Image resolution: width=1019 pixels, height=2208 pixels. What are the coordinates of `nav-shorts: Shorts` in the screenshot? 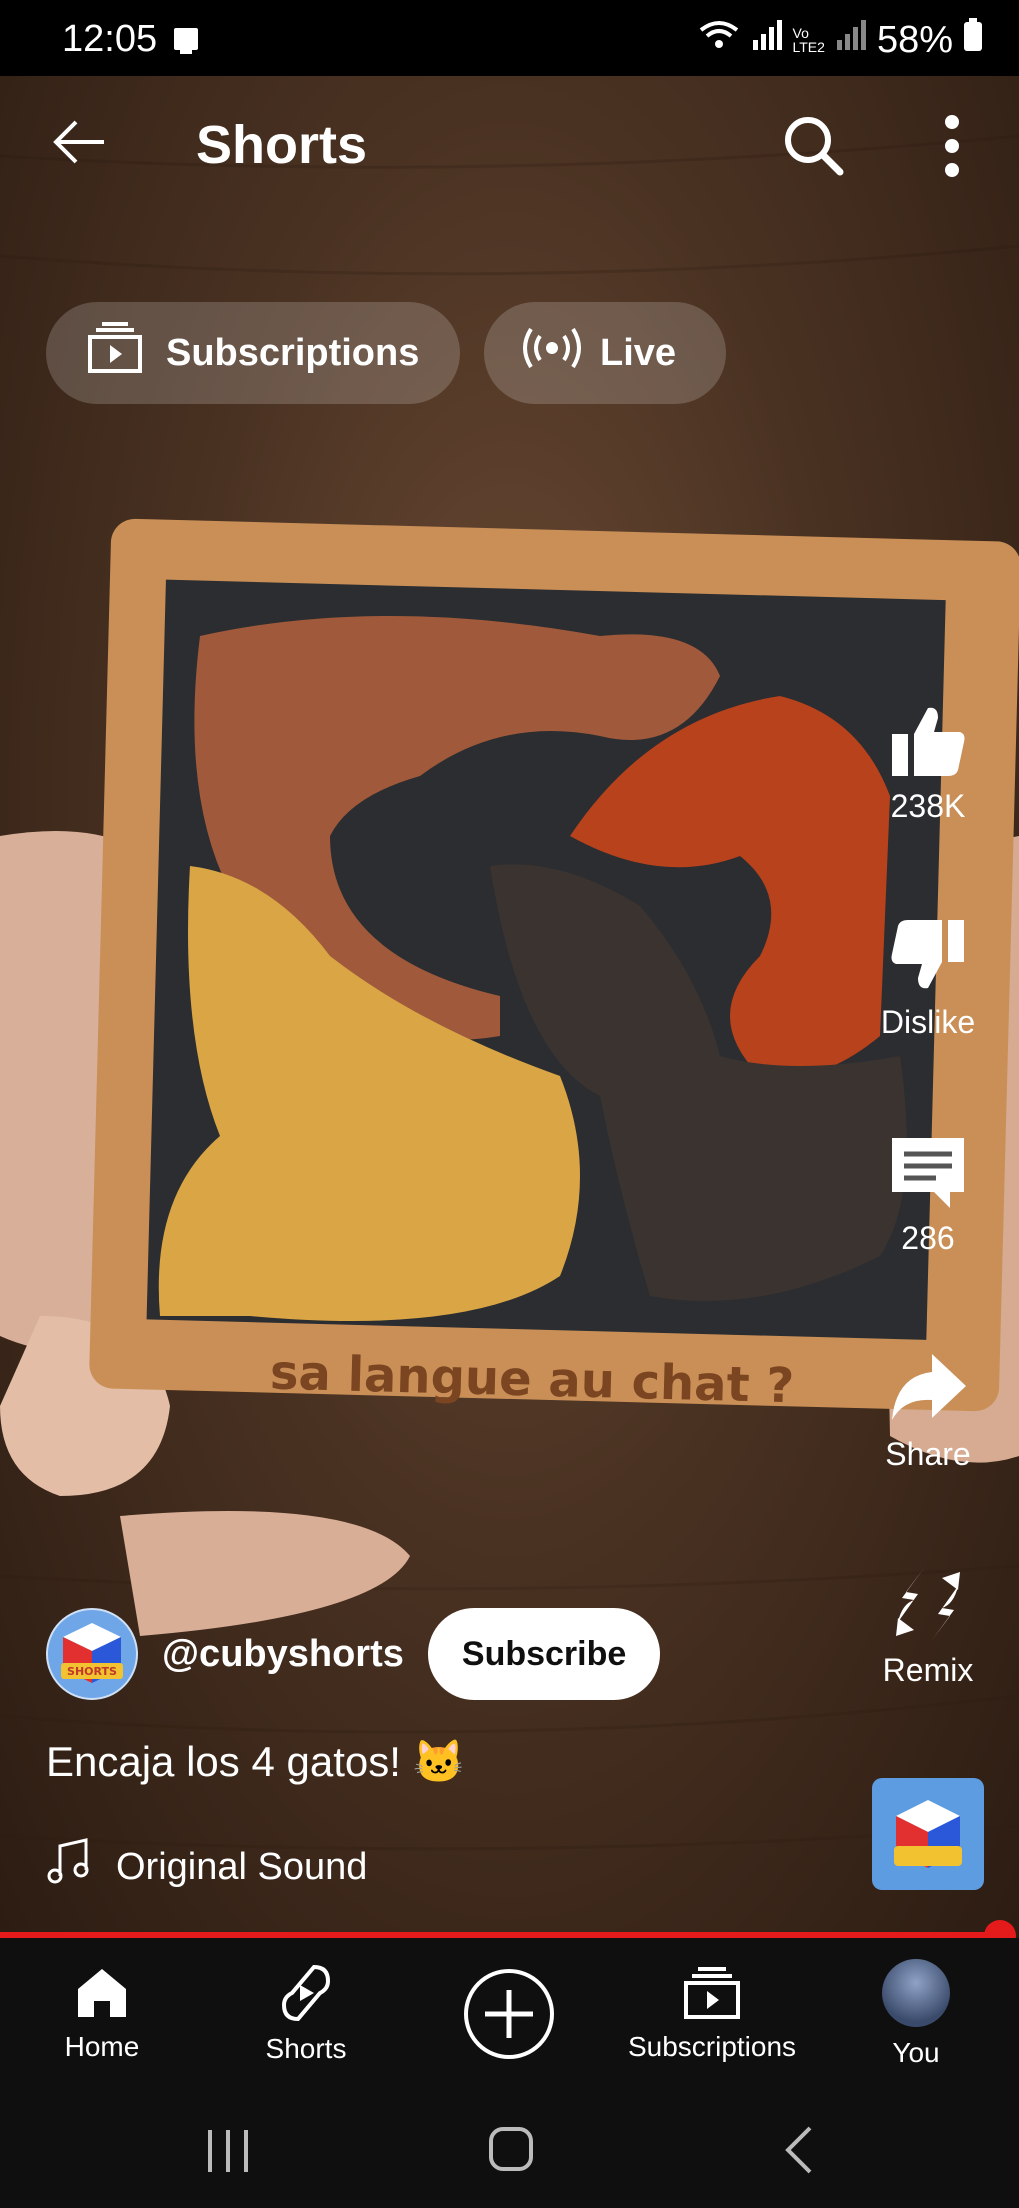 It's located at (306, 2014).